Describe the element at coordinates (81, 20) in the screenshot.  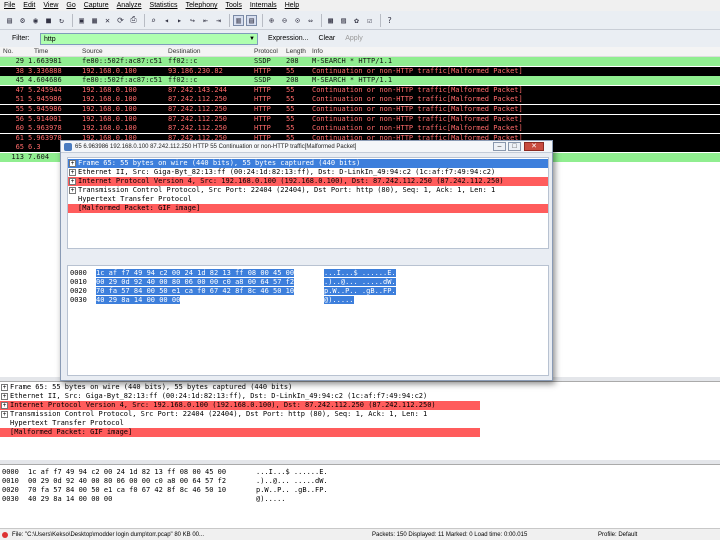
I see `open-file-icon: ▣` at that location.